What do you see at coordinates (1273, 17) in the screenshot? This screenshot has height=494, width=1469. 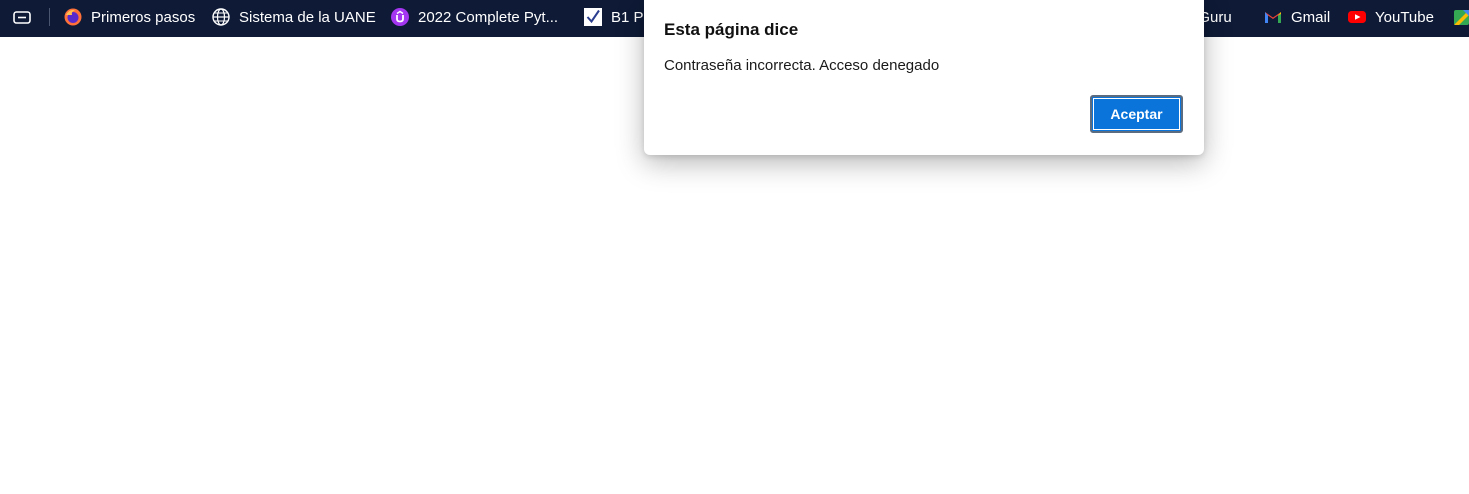 I see `gmail-icon` at bounding box center [1273, 17].